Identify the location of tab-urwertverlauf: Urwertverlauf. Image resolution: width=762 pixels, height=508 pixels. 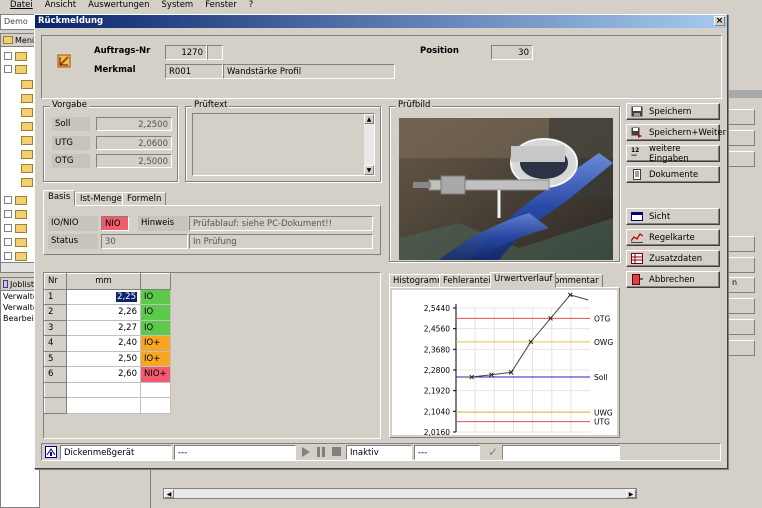
(523, 280).